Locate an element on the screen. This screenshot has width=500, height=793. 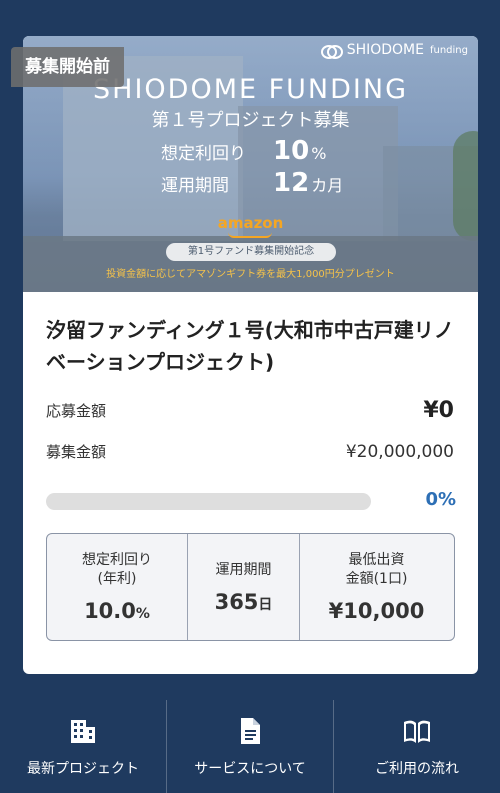
stat-min-investment-label: 最低出資 金額(1口) is located at coordinates (376, 569).